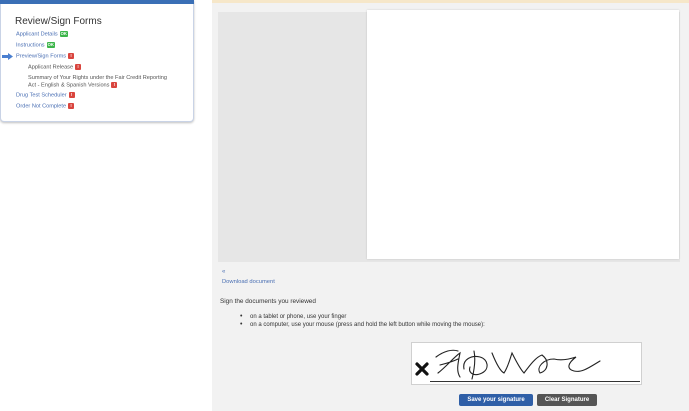  What do you see at coordinates (41, 95) in the screenshot?
I see `nav-item-label: Drug Test Scheduler` at bounding box center [41, 95].